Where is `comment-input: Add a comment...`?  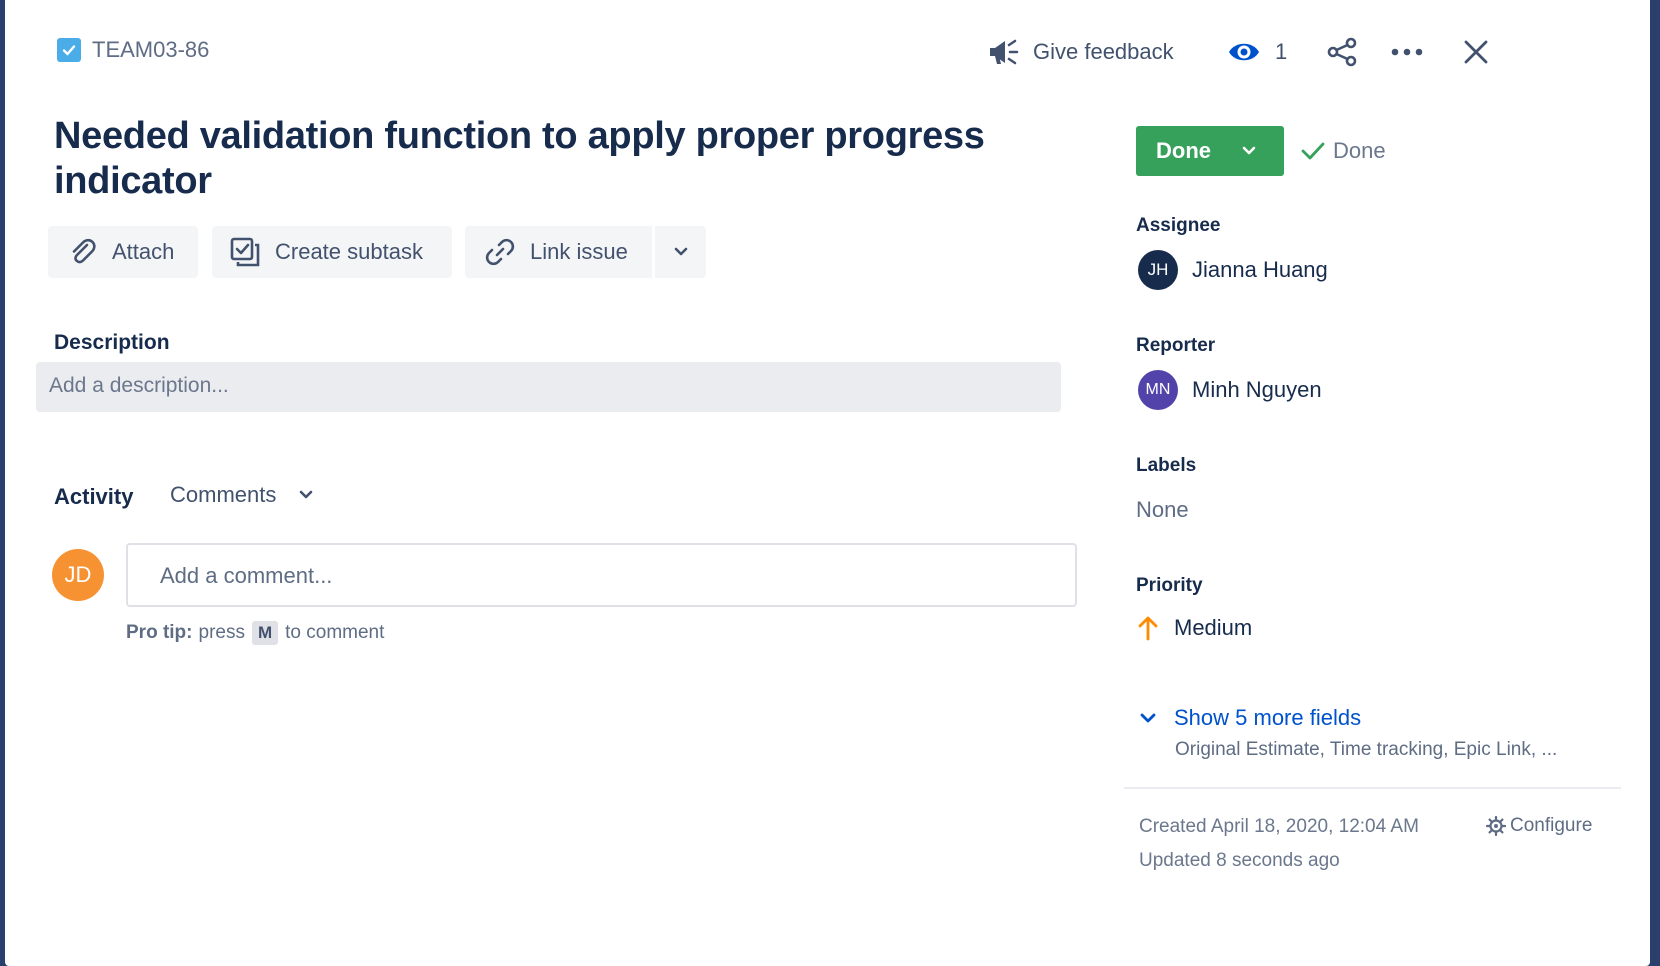 comment-input: Add a comment... is located at coordinates (601, 575).